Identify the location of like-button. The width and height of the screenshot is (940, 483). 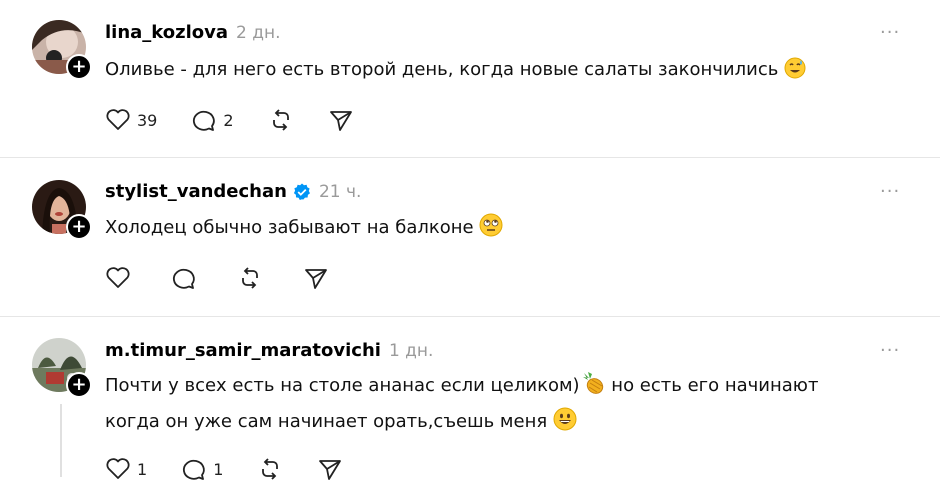
(118, 278).